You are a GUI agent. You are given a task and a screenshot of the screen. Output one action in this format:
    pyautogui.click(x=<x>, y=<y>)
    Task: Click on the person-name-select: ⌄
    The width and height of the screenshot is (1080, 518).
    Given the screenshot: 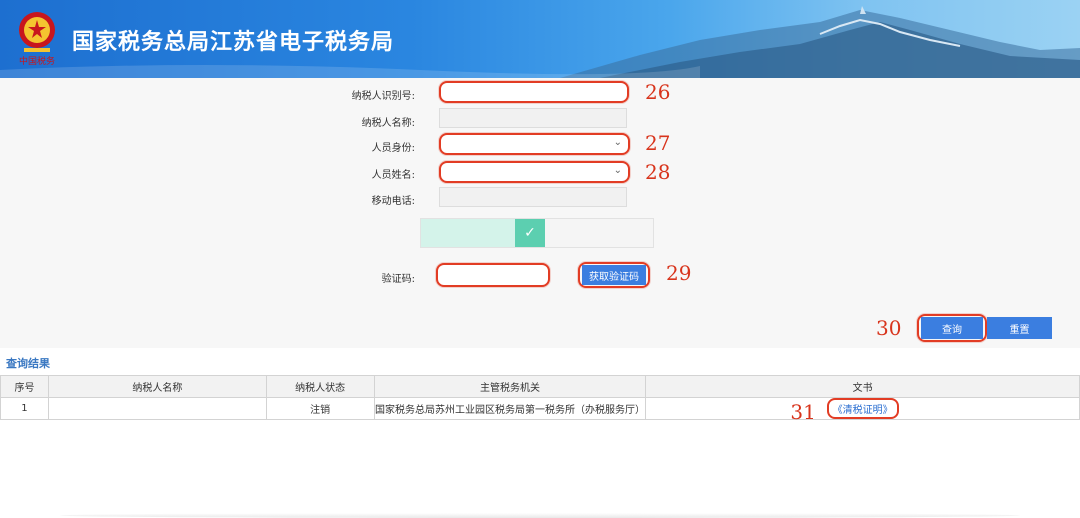 What is the action you would take?
    pyautogui.click(x=534, y=172)
    